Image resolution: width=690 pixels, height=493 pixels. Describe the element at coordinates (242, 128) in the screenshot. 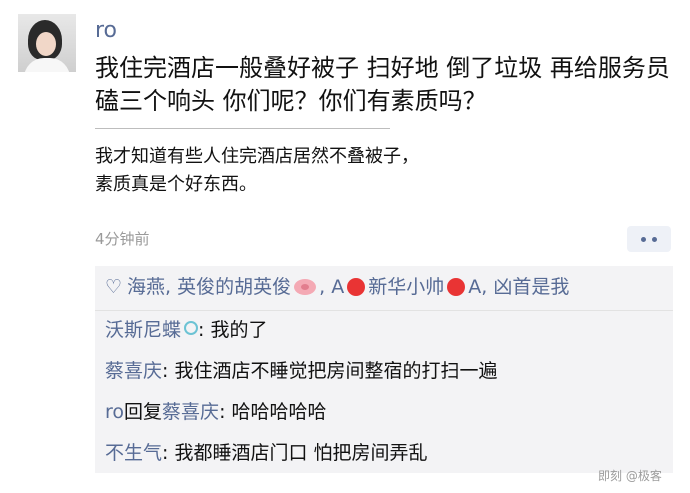

I see `divider` at that location.